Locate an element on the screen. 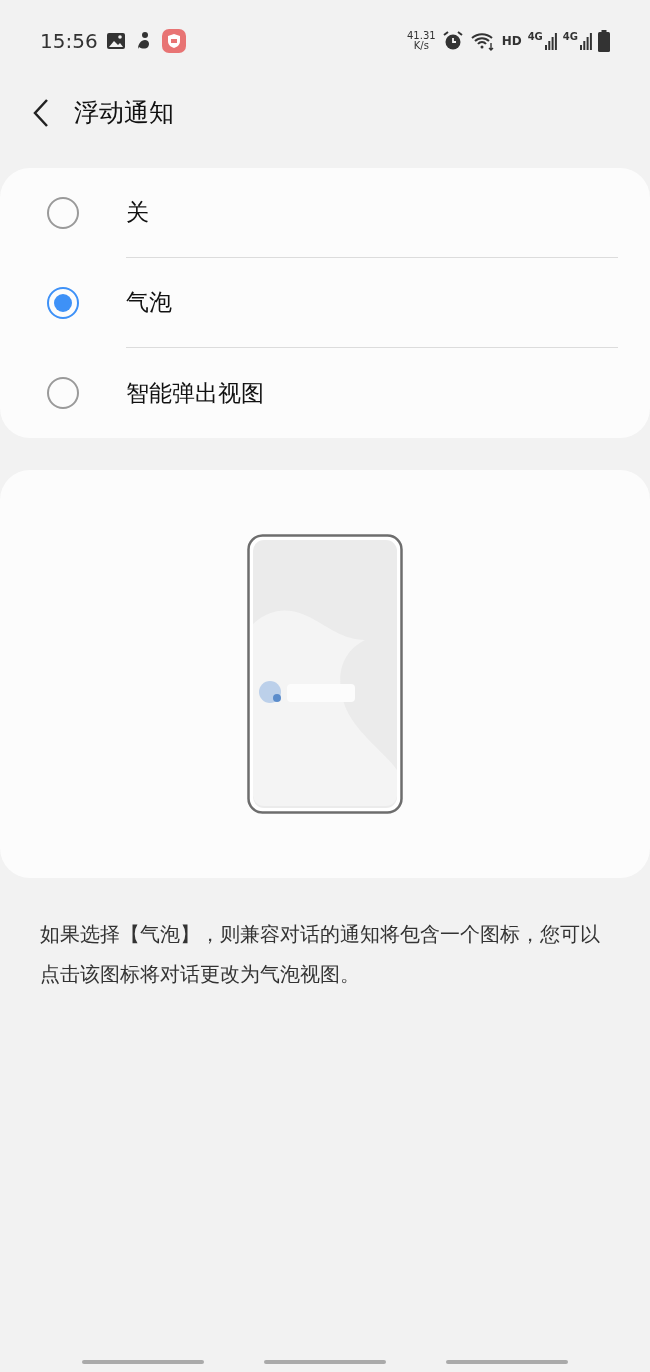 This screenshot has height=1372, width=650. wifi-icon is located at coordinates (482, 41).